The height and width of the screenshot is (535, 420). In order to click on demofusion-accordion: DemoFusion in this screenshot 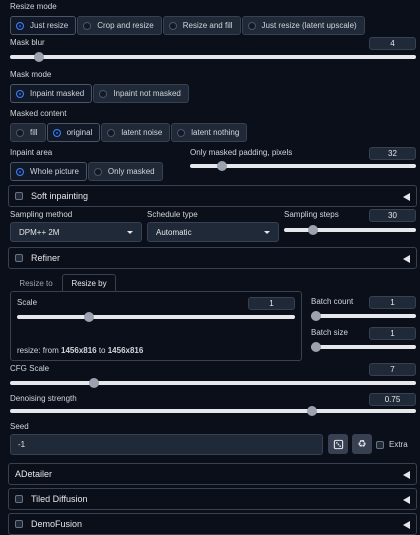, I will do `click(212, 524)`.